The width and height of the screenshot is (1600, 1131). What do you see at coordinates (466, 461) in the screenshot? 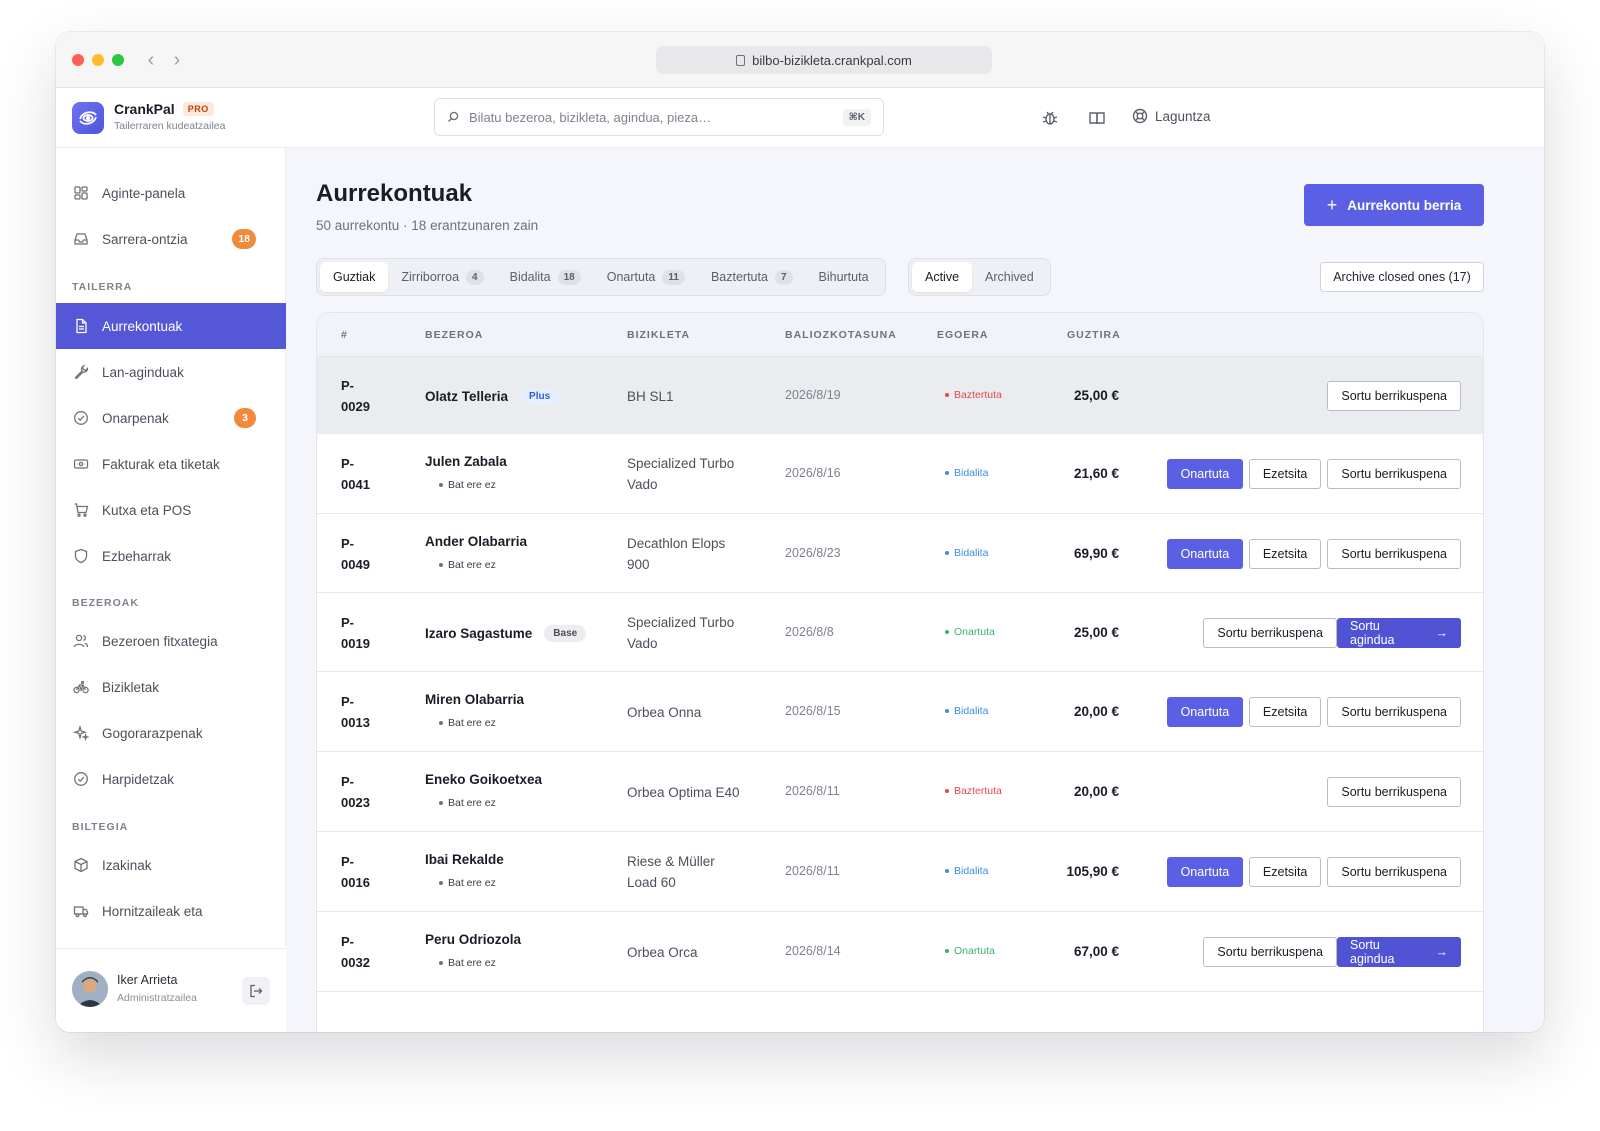
I see `customer-name-cell: Julen Zabala` at bounding box center [466, 461].